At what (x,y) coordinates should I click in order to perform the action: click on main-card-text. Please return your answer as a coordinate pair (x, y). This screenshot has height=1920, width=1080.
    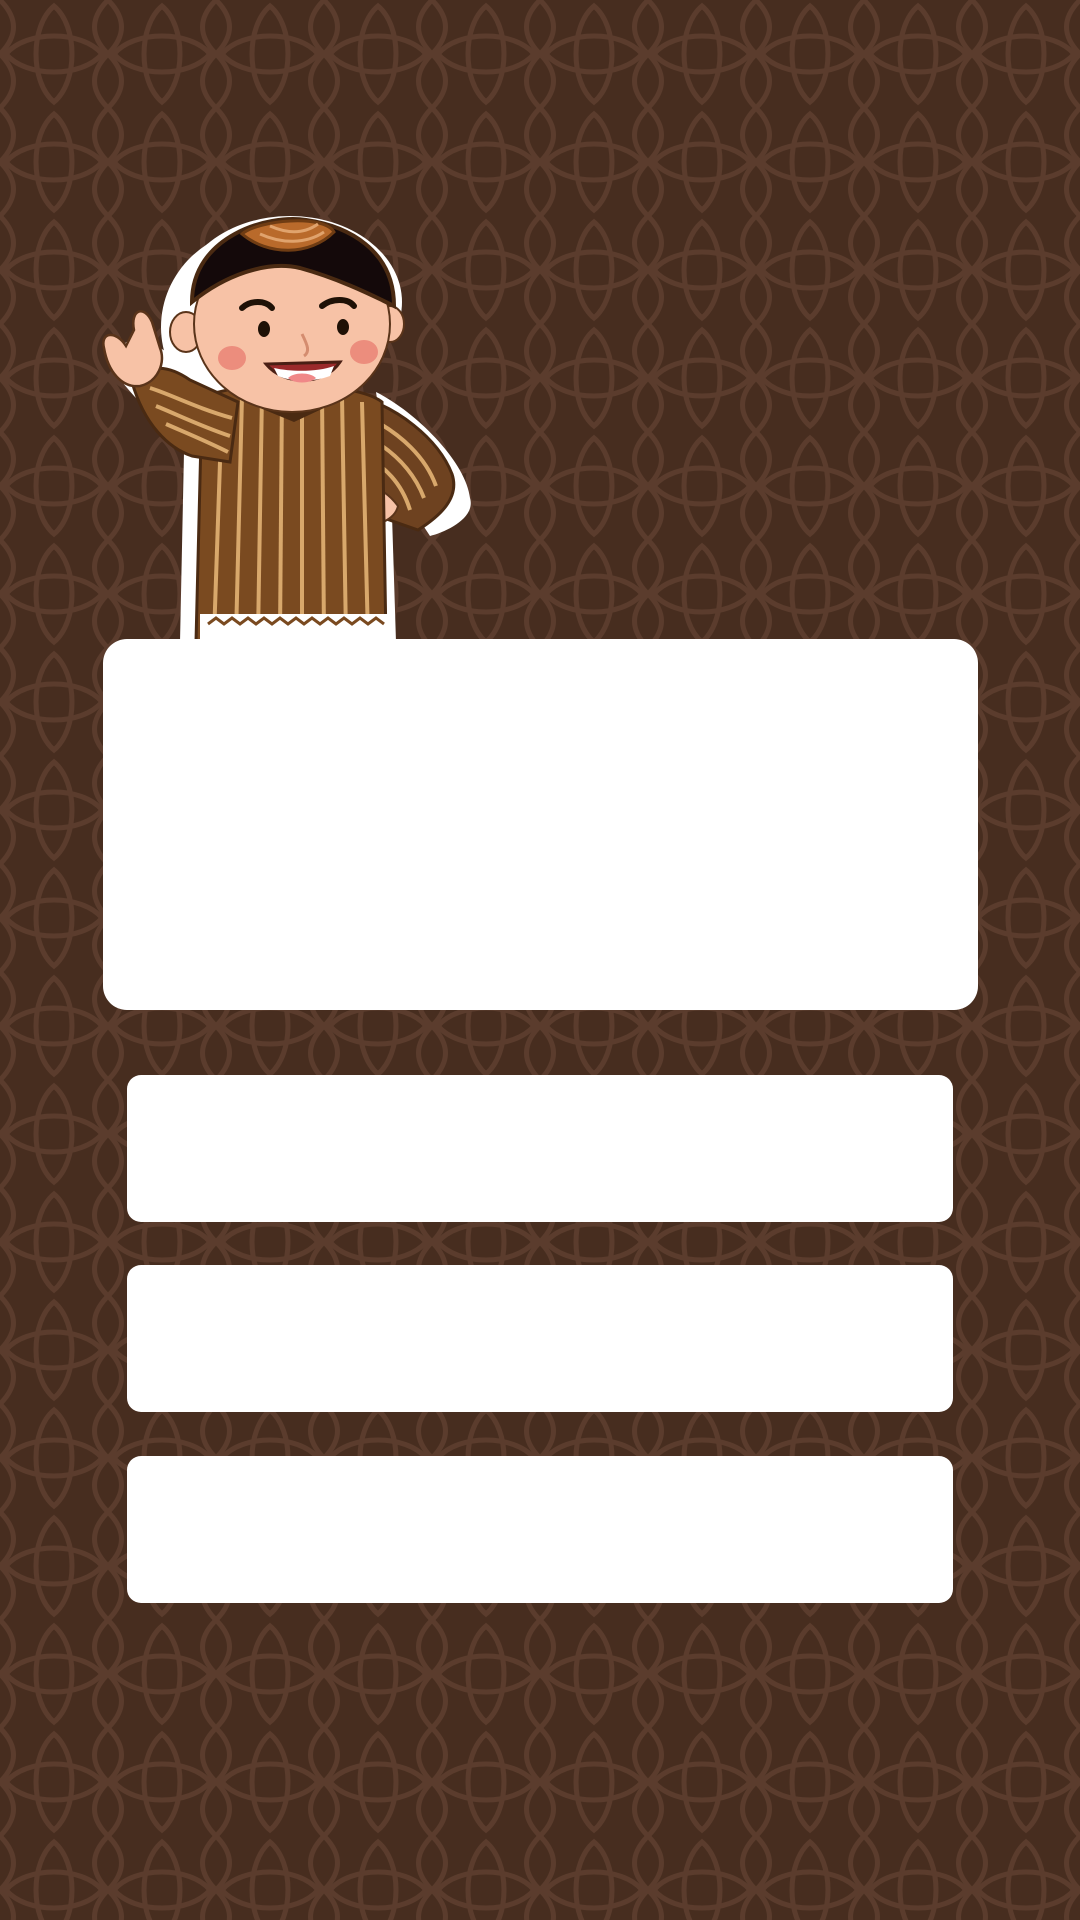
    Looking at the image, I should click on (540, 663).